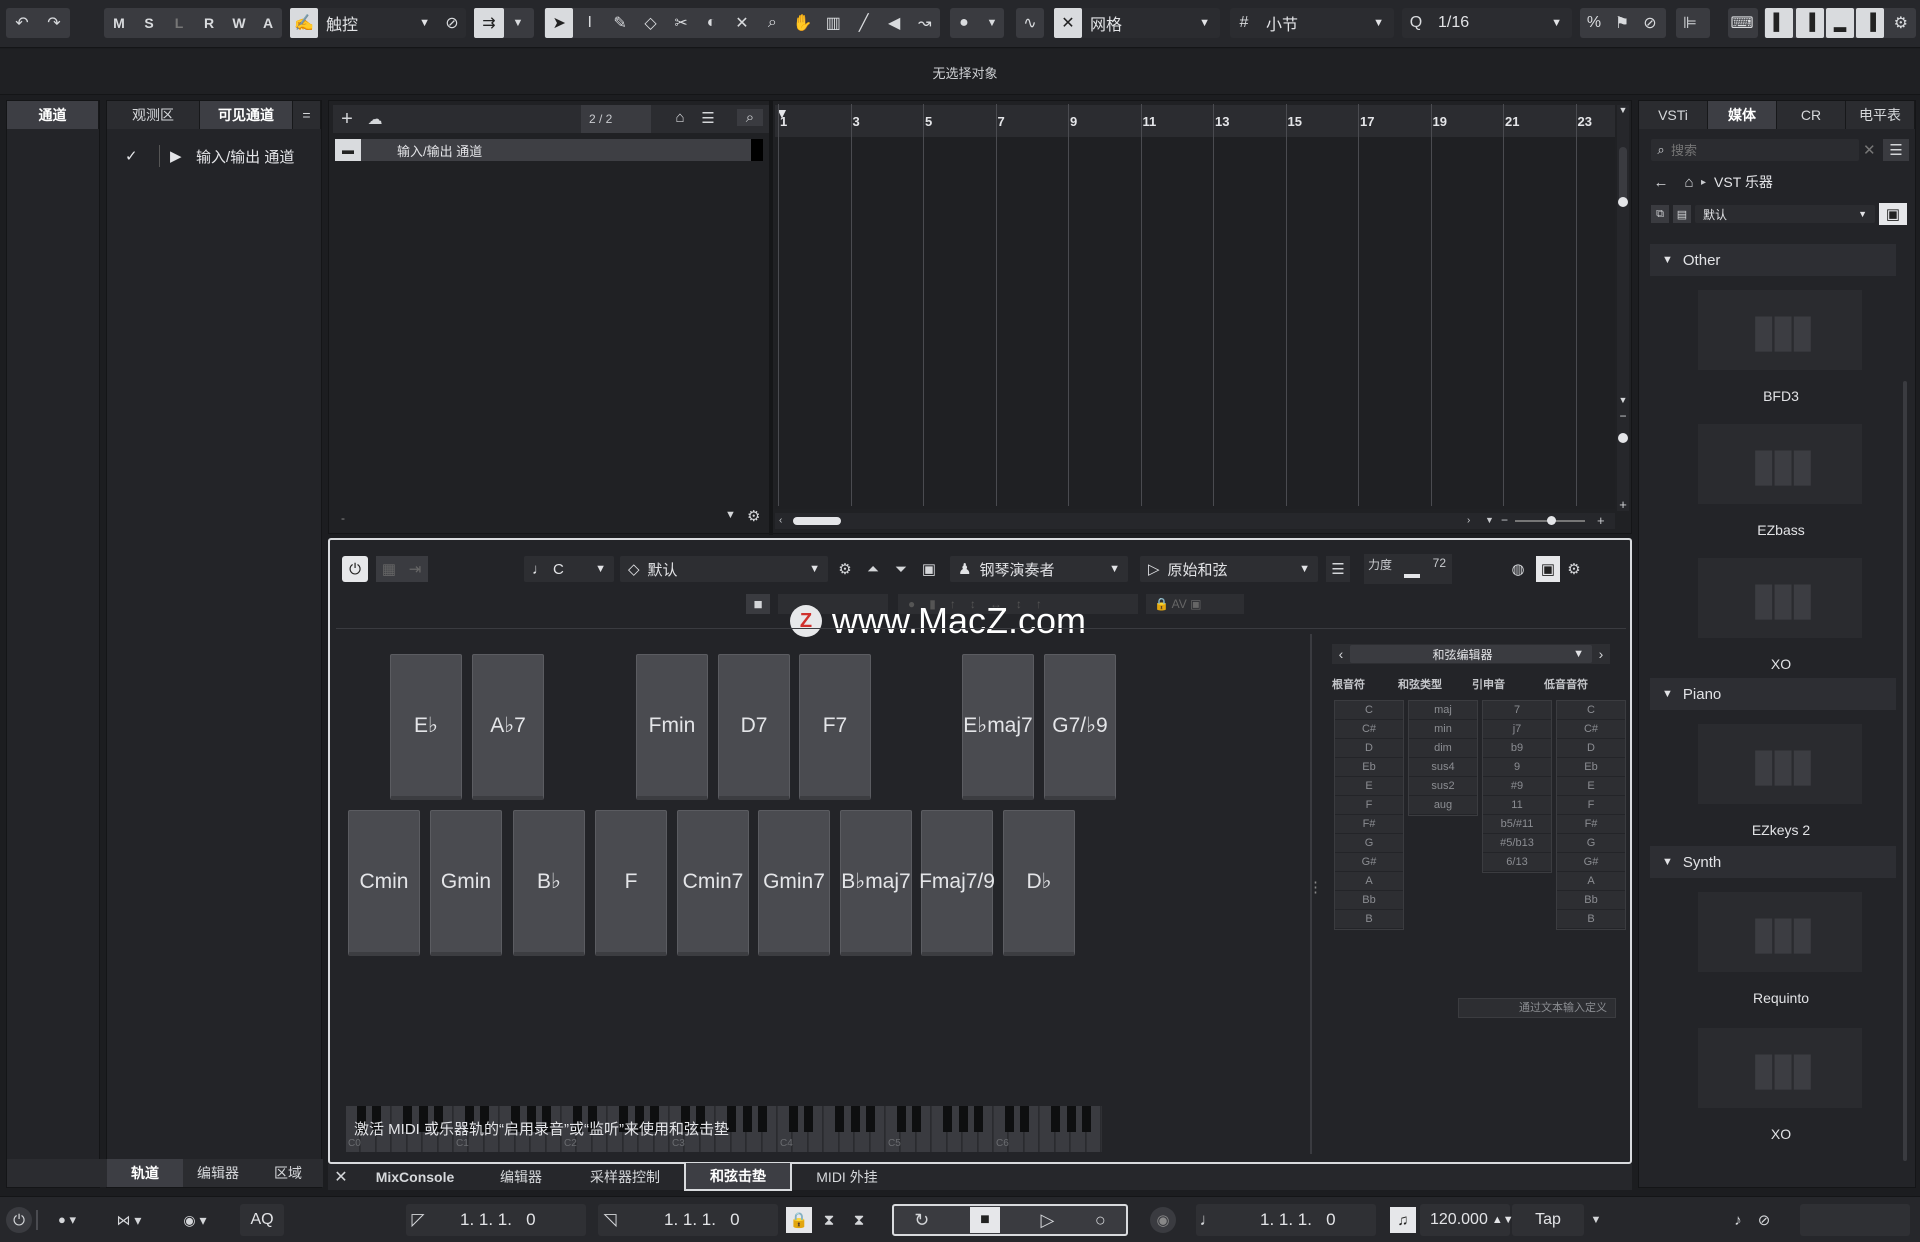 The image size is (1920, 1242). What do you see at coordinates (209, 156) in the screenshot?
I see `visibility-tree-item: ✓ ▶ 输入/输出 通道` at bounding box center [209, 156].